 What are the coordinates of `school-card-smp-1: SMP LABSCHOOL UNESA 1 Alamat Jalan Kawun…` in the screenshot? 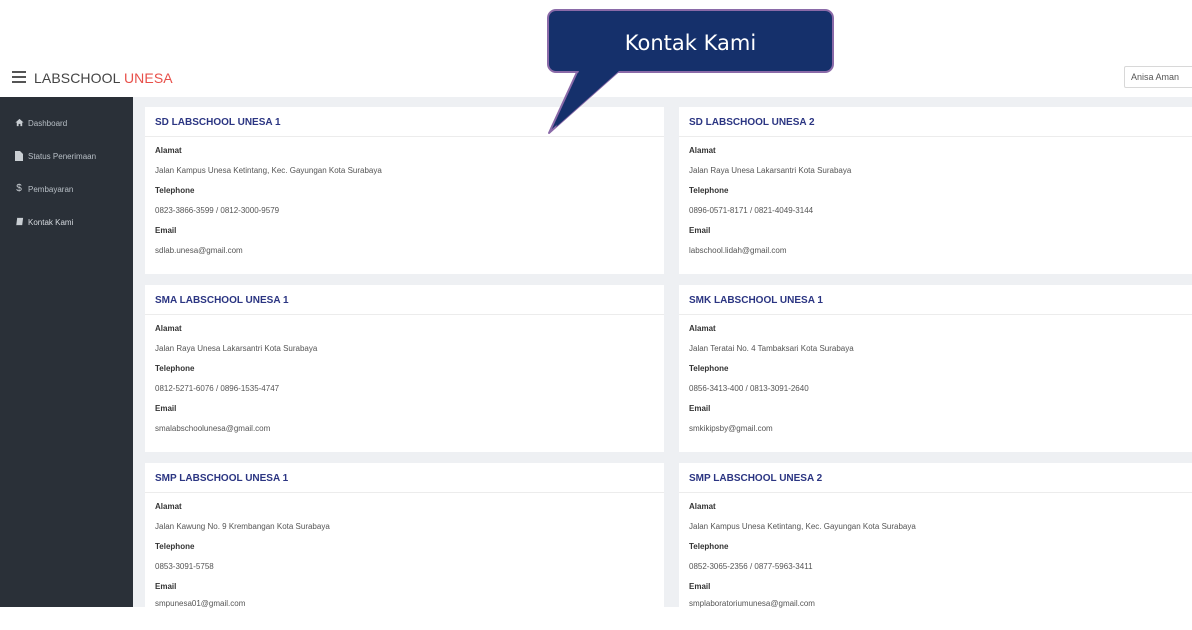 It's located at (404, 546).